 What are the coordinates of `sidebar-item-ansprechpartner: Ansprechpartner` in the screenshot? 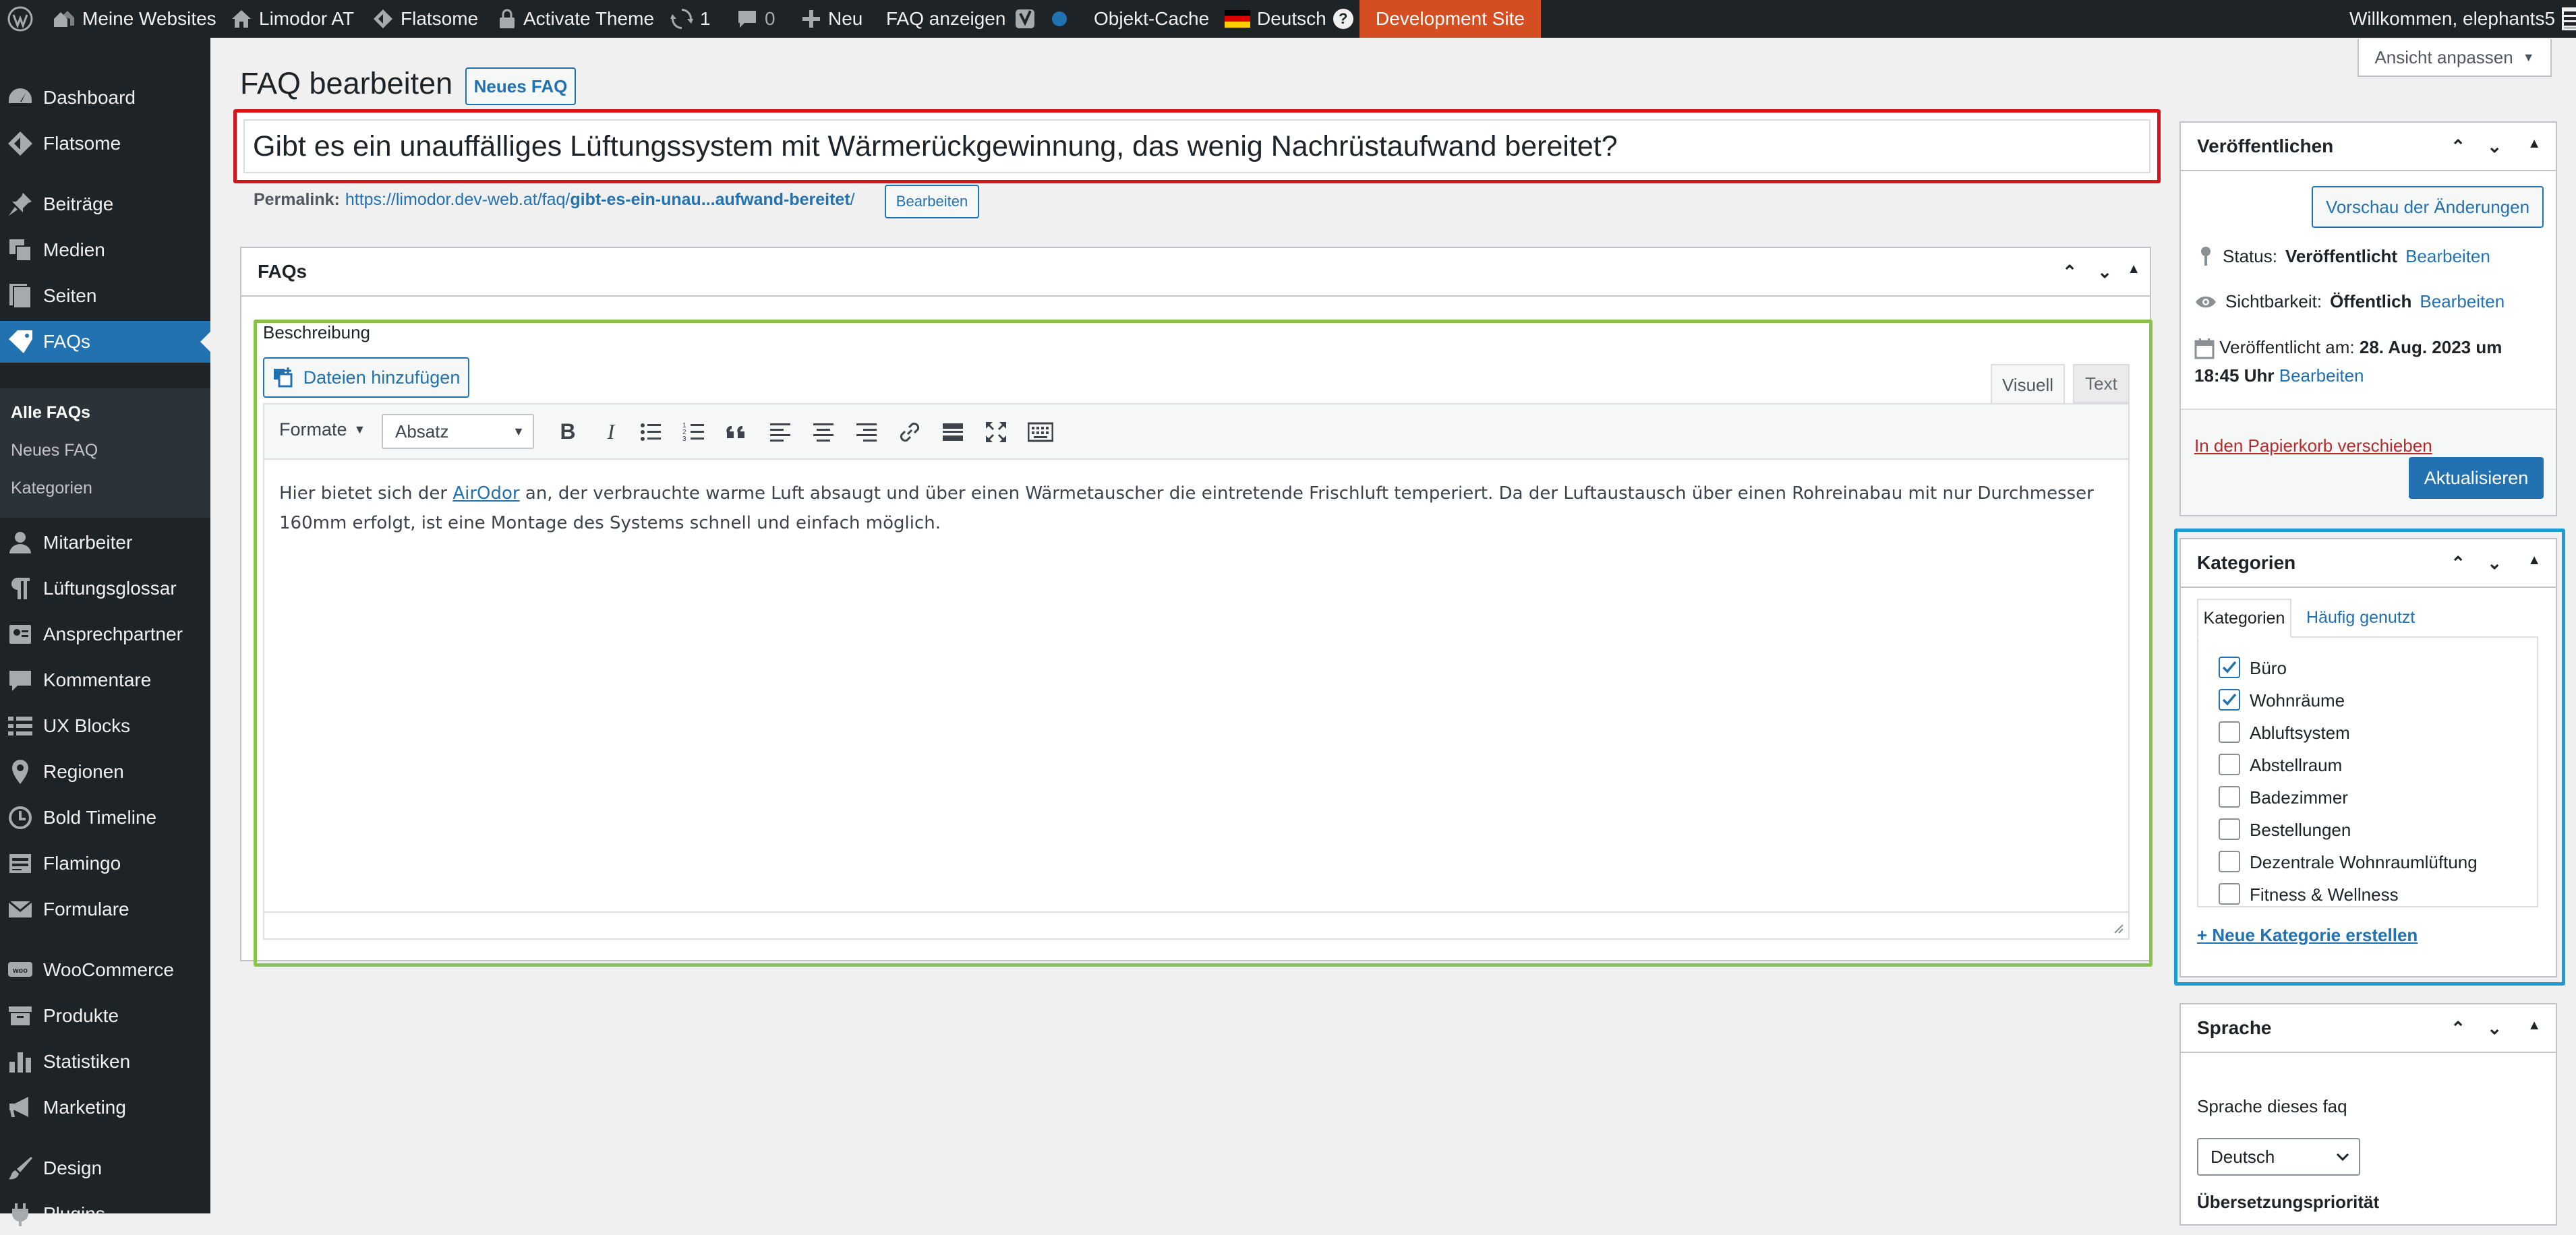 It's located at (105, 634).